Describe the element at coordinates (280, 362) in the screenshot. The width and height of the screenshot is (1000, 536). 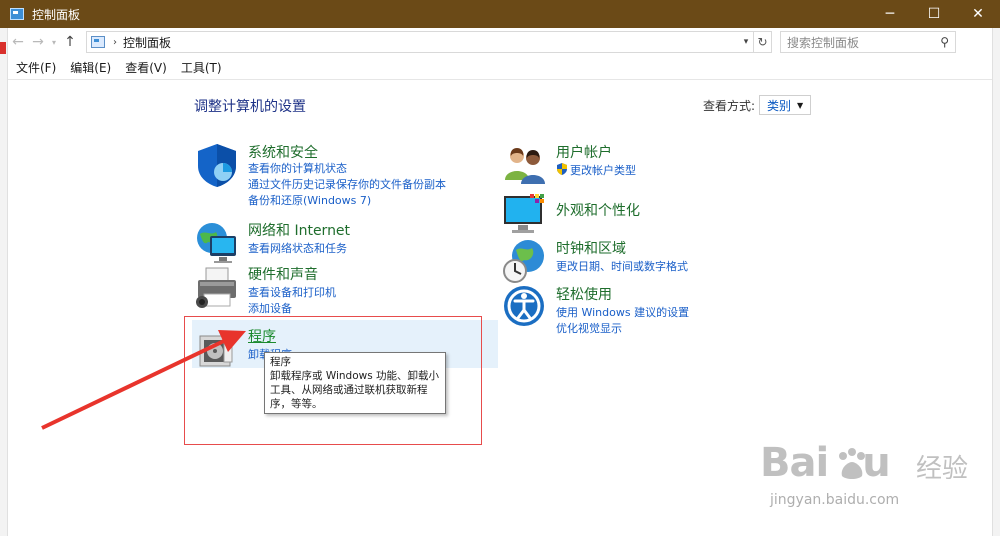
I see `tooltip-title: 程序` at that location.